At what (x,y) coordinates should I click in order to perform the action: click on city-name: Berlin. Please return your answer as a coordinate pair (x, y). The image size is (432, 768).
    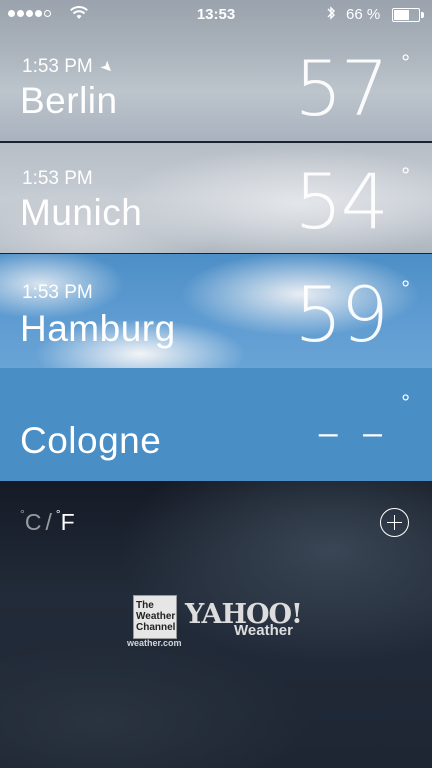
    Looking at the image, I should click on (69, 100).